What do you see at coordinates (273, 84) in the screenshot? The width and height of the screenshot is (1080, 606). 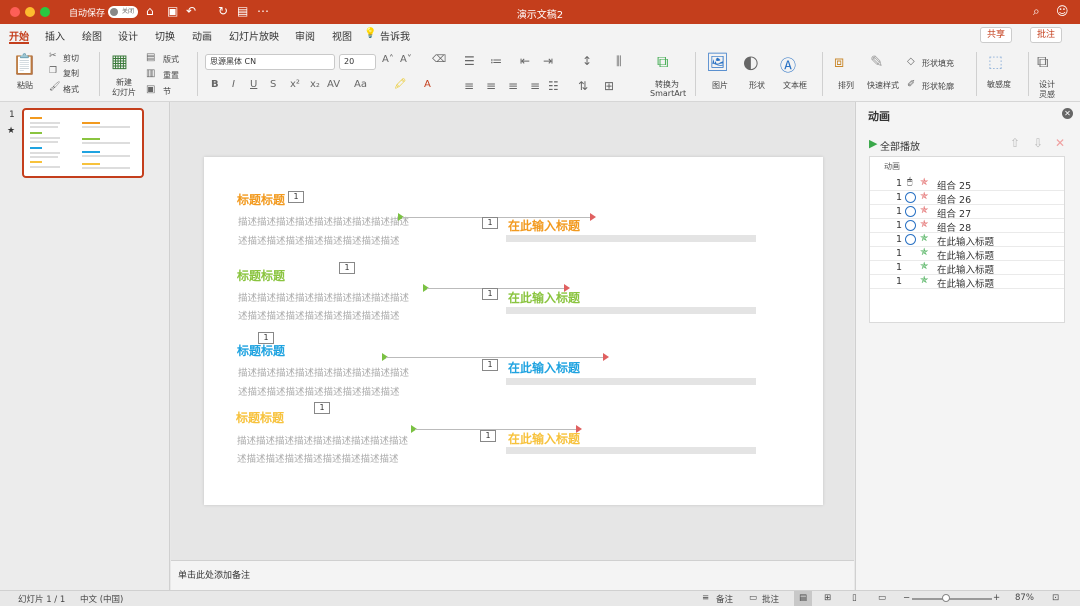 I see `strikethrough-icon: S` at bounding box center [273, 84].